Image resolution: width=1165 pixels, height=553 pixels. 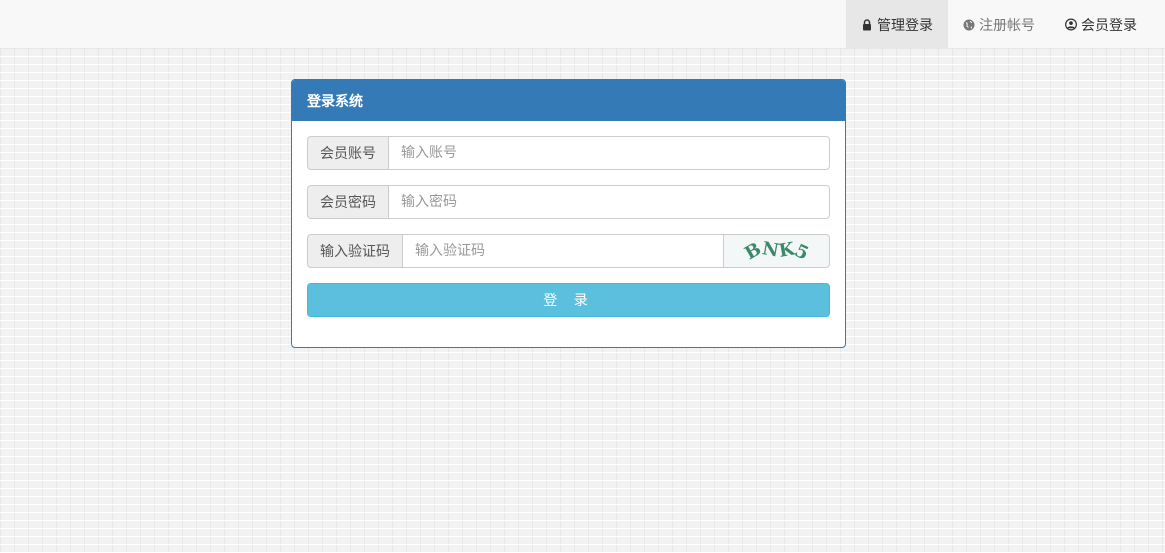 I want to click on password-group: 会员密码, so click(x=568, y=202).